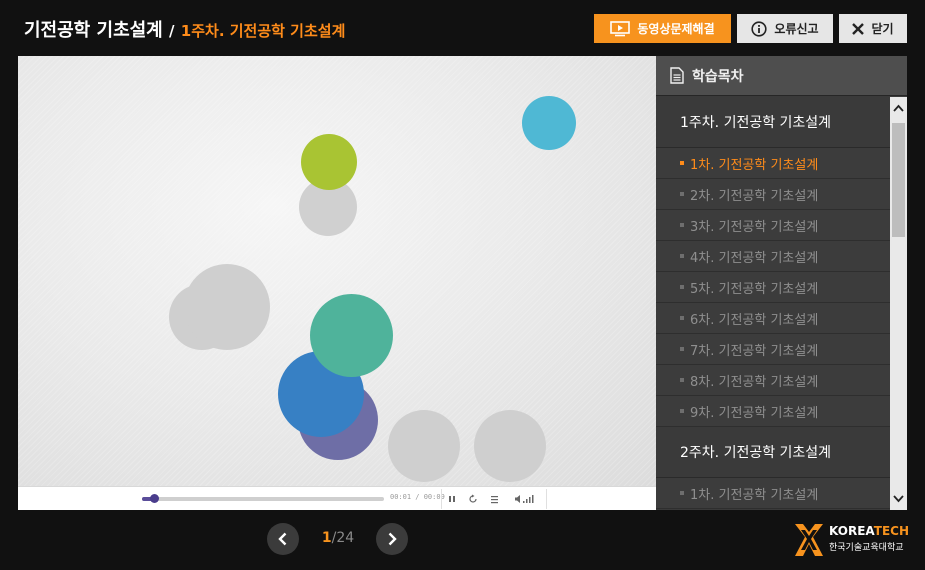 The width and height of the screenshot is (925, 570). Describe the element at coordinates (754, 351) in the screenshot. I see `toc-lesson-label: 7차. 기전공학 기초설계` at that location.